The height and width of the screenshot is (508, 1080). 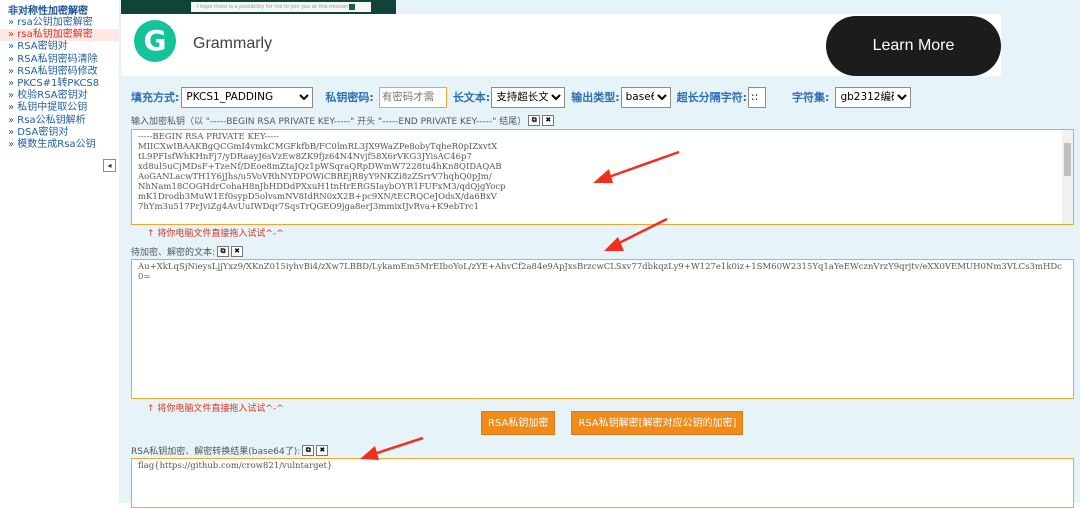 I want to click on action-buttons: RSA私钥加密 RSA私钥解密[解密对应公钥的加密], so click(x=620, y=423).